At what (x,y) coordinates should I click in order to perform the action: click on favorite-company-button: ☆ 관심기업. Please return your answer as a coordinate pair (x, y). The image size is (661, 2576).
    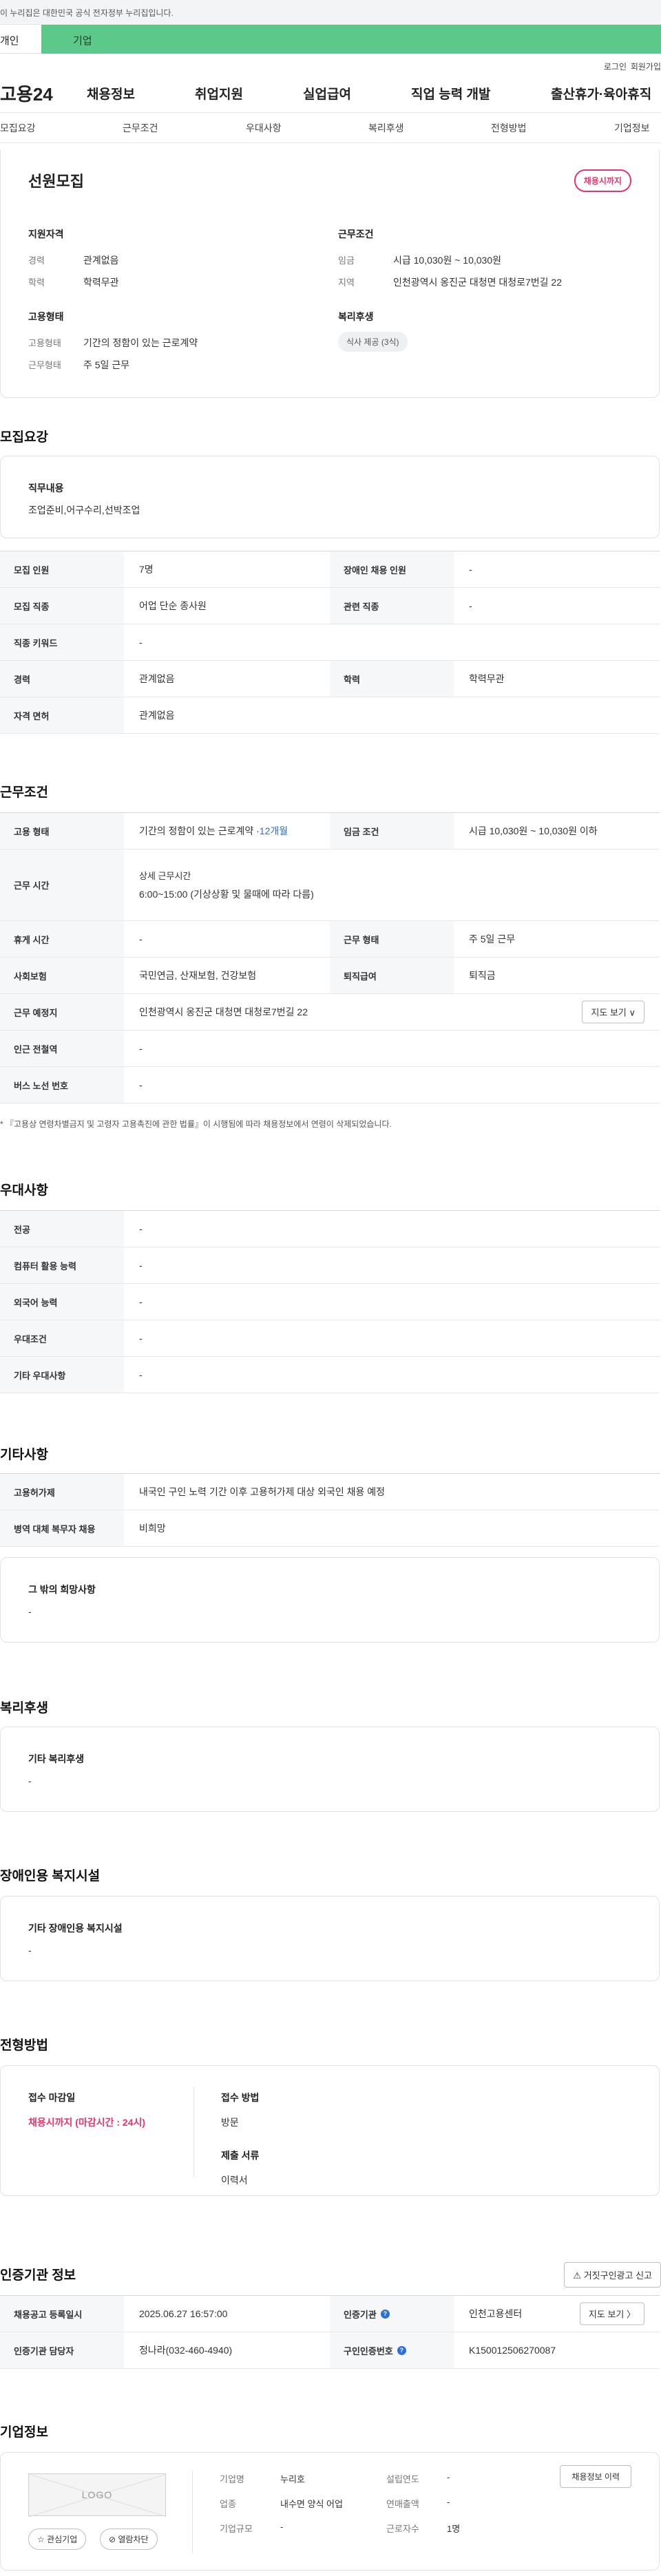
    Looking at the image, I should click on (57, 2540).